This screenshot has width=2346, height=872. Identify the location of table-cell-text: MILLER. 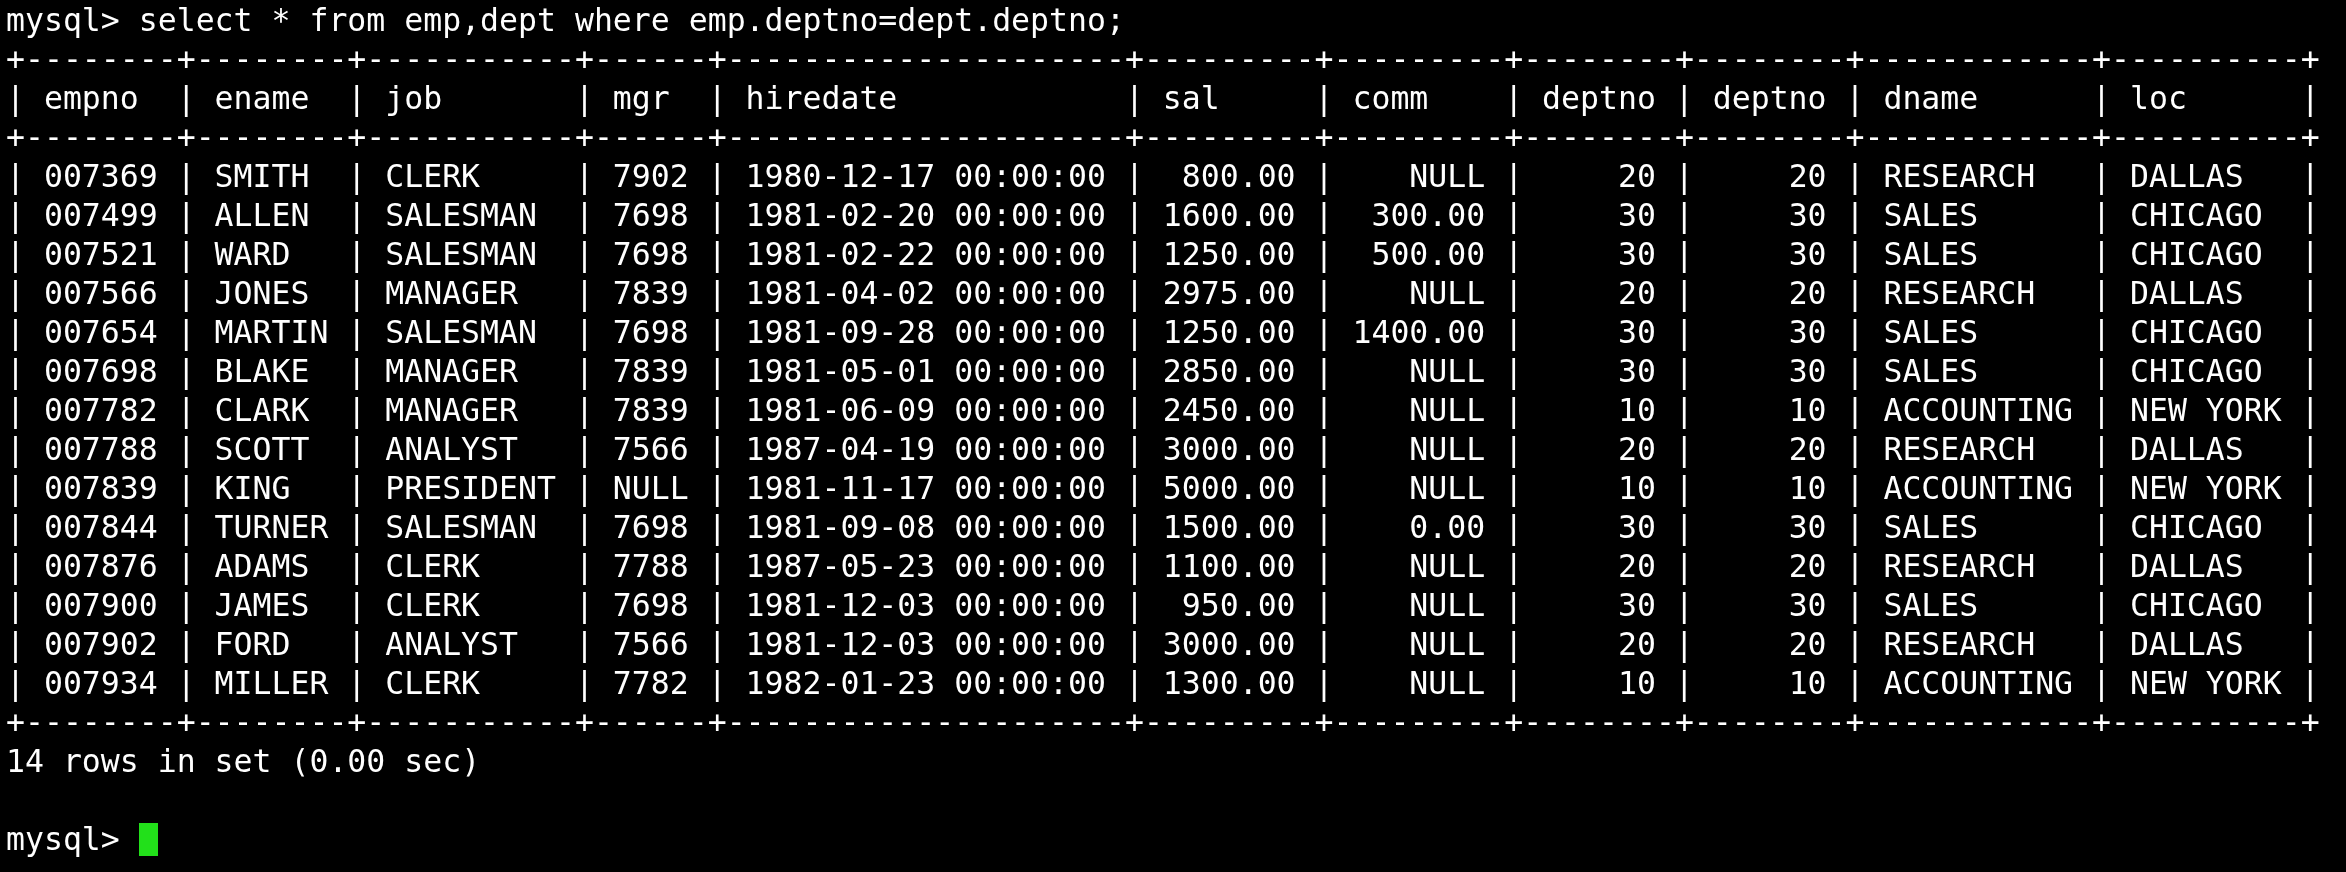
(271, 683).